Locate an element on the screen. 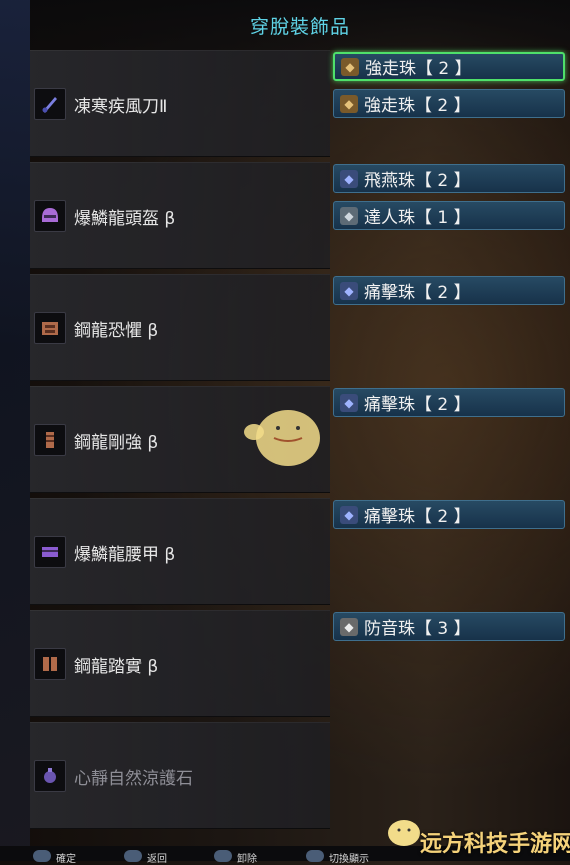 The height and width of the screenshot is (865, 570). decoration-slot: ◆ 防音珠【 3 】 is located at coordinates (449, 626).